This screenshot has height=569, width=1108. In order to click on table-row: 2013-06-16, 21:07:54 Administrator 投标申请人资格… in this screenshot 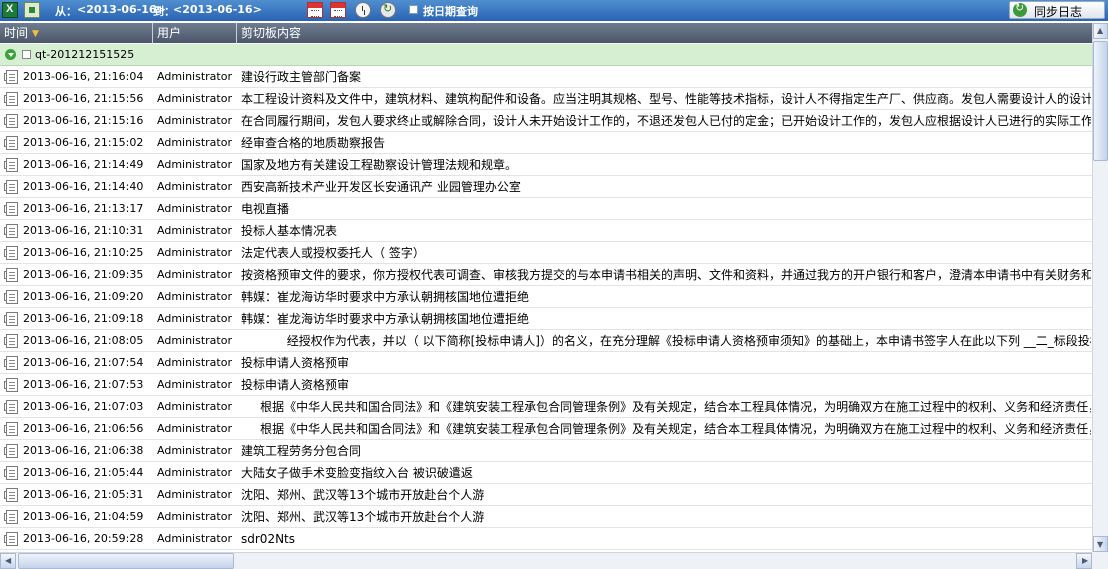, I will do `click(546, 363)`.